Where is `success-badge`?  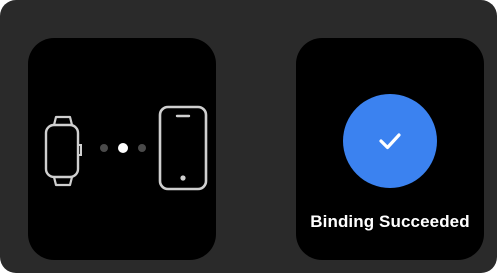 success-badge is located at coordinates (390, 141).